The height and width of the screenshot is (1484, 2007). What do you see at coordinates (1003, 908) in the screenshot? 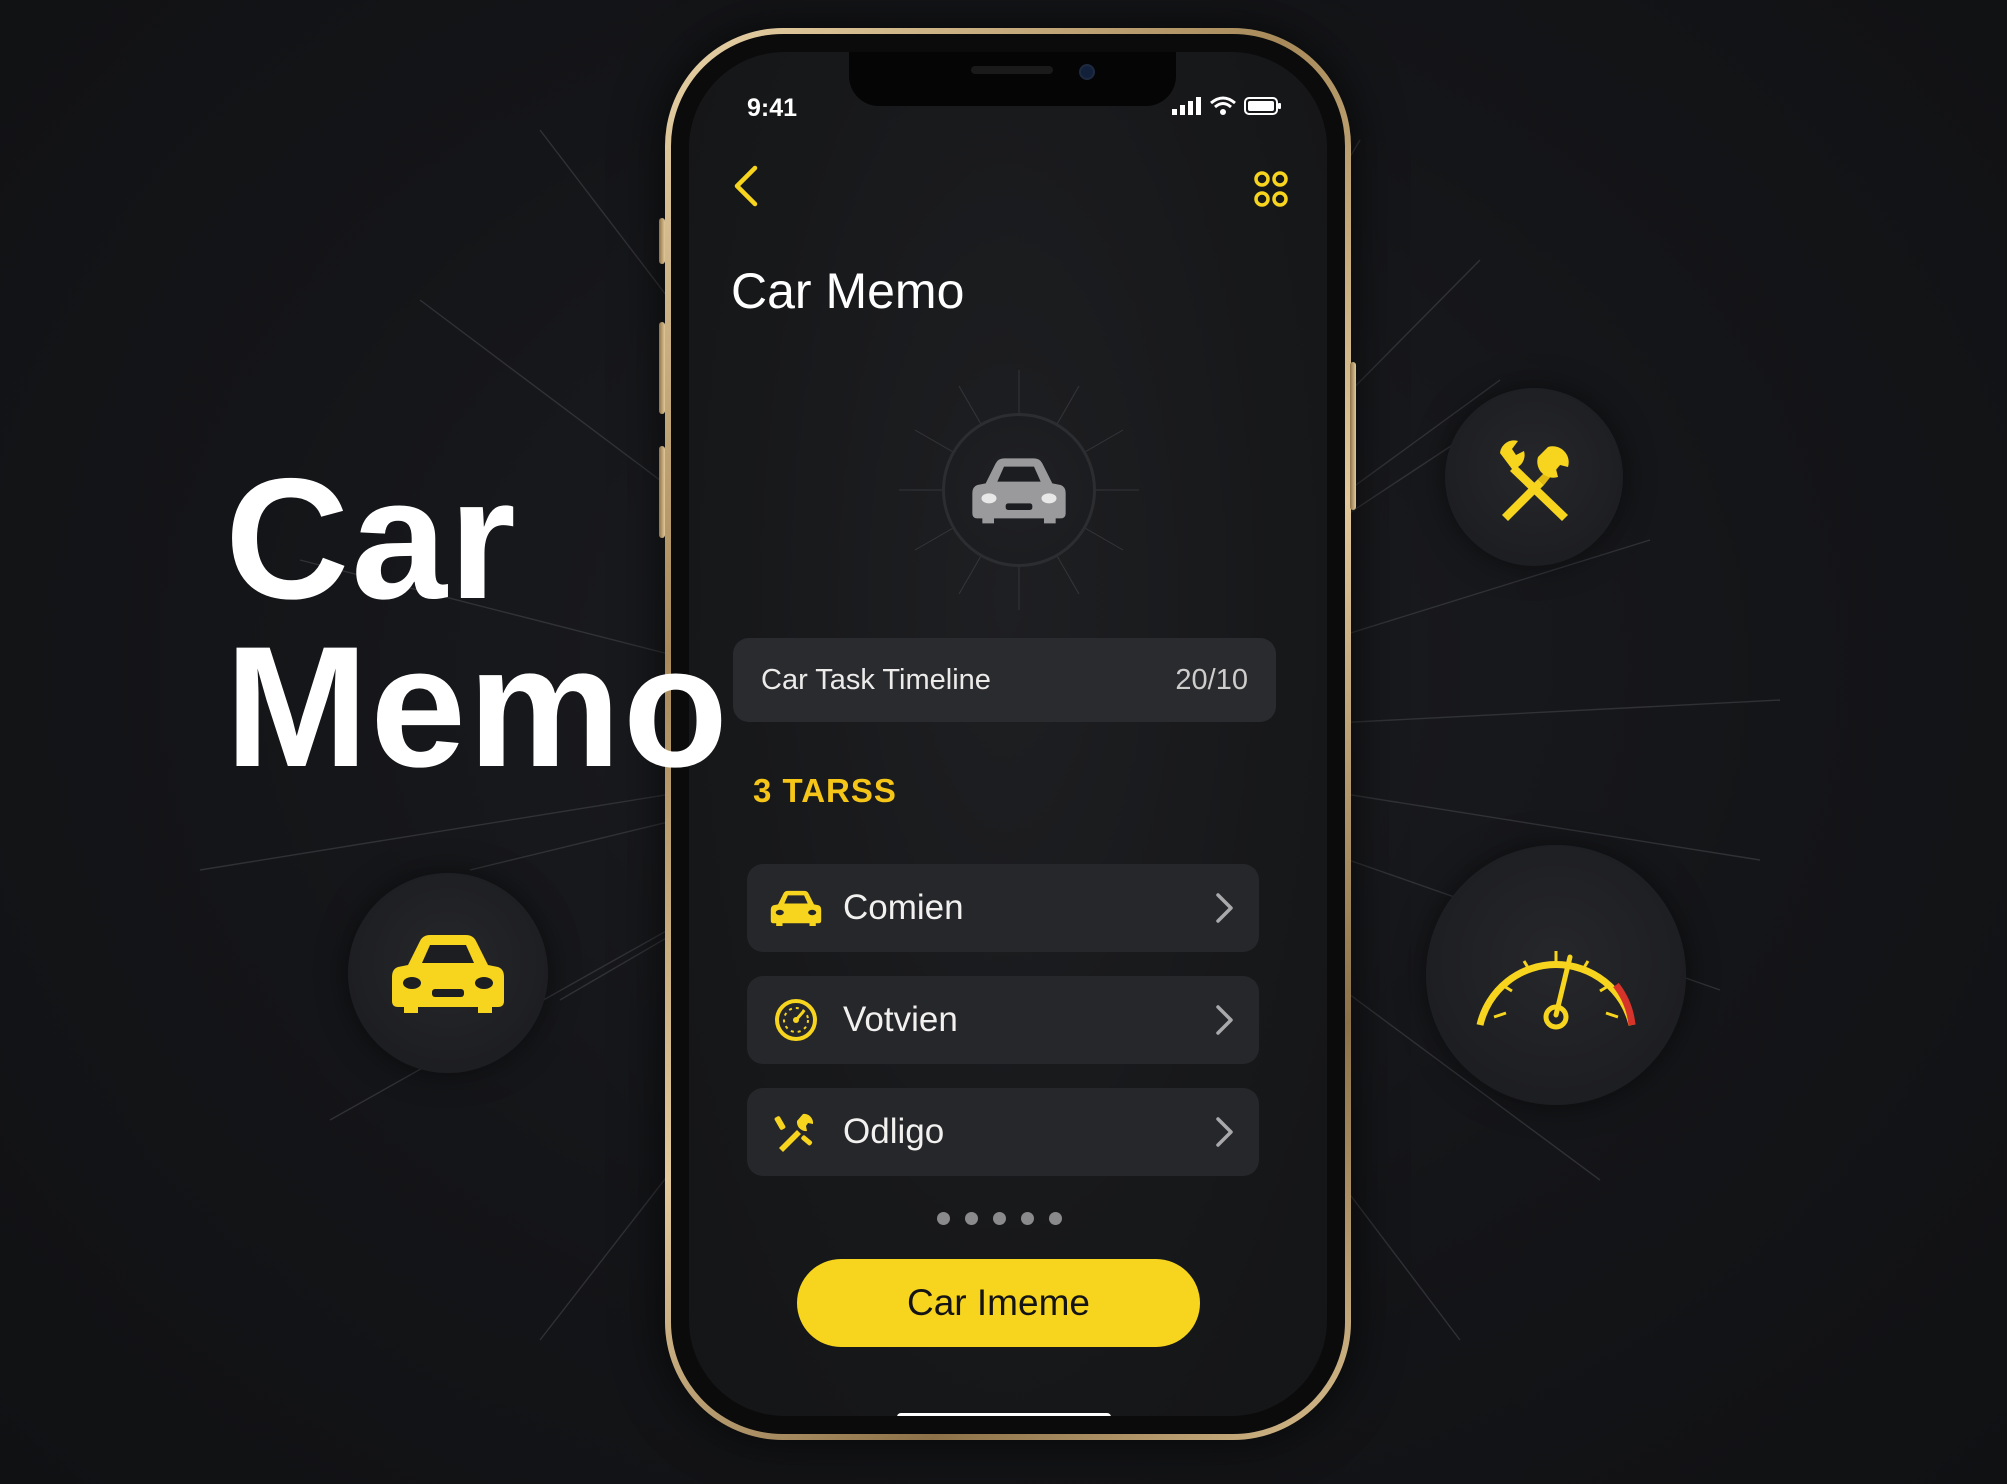
I see `task-item: Comien` at bounding box center [1003, 908].